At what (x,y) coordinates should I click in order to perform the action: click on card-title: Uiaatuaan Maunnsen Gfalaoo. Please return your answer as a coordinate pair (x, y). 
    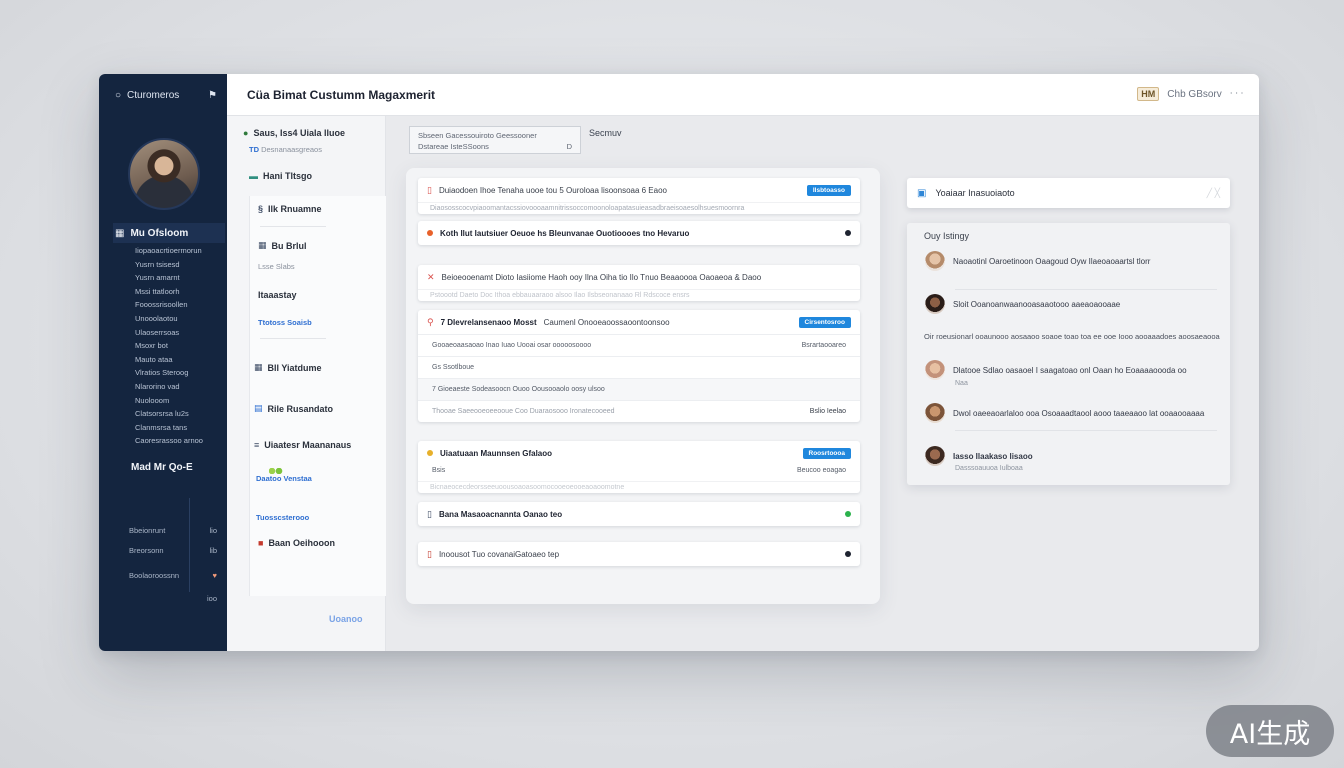
    Looking at the image, I should click on (496, 453).